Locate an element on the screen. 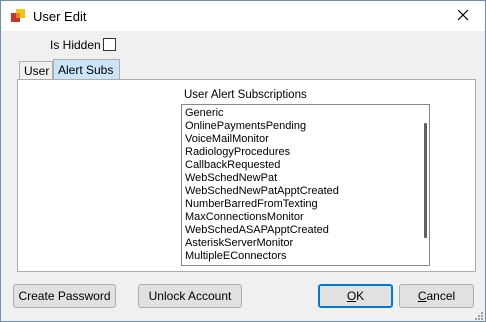  app-icon is located at coordinates (18, 16).